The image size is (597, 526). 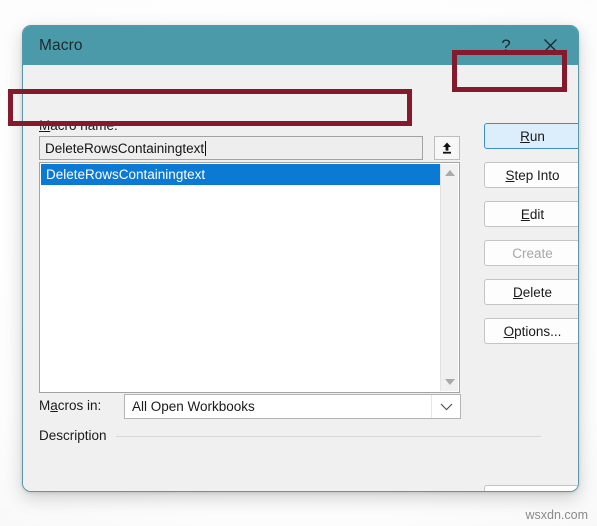 What do you see at coordinates (126, 174) in the screenshot?
I see `list-item-label: DeleteRowsContainingtext` at bounding box center [126, 174].